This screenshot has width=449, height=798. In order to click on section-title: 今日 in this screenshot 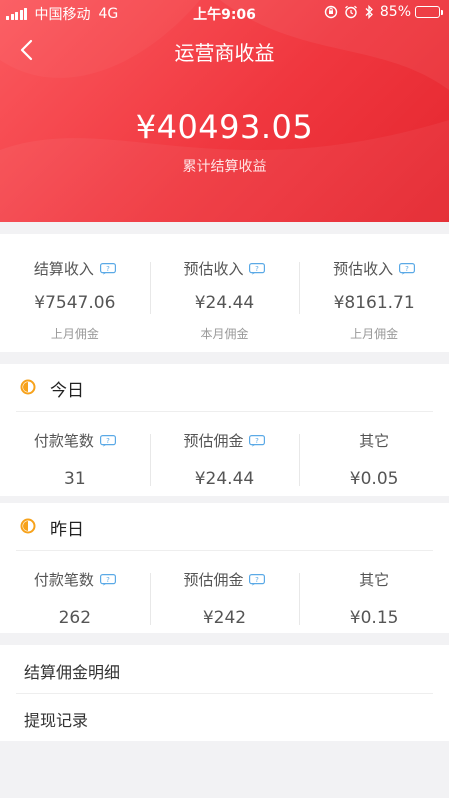, I will do `click(67, 391)`.